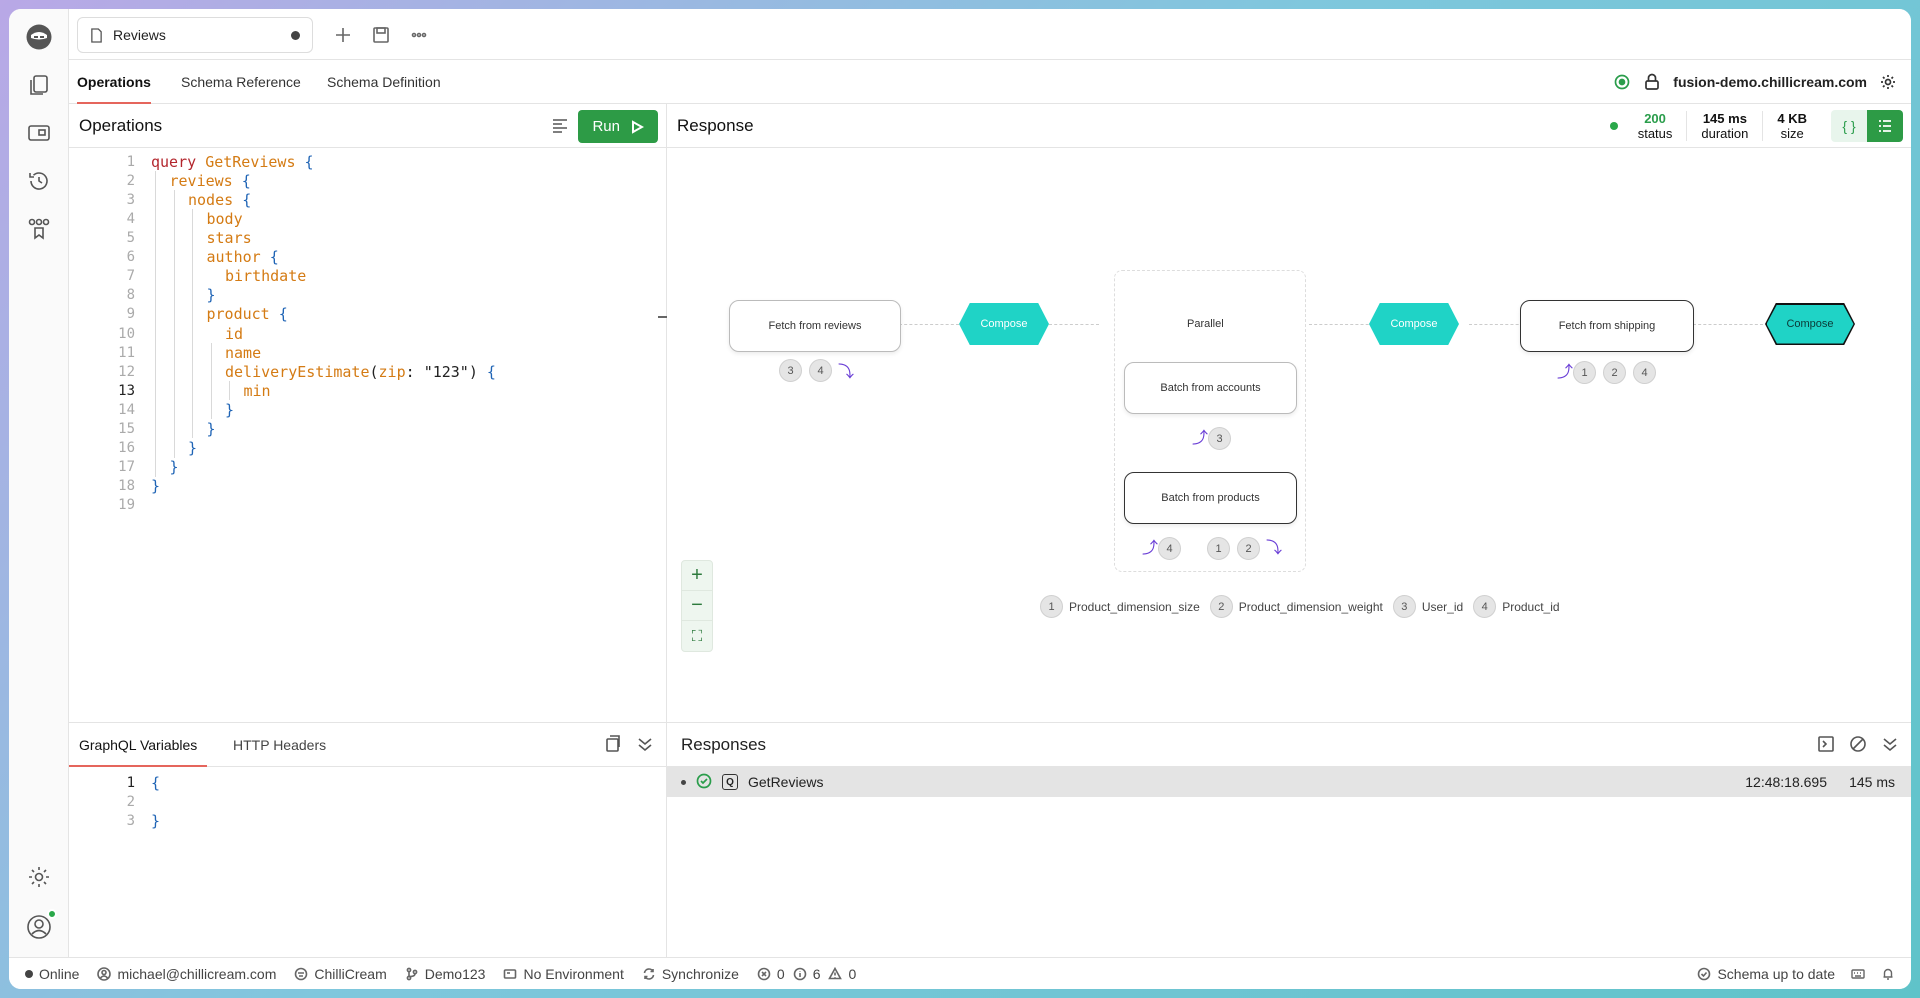  Describe the element at coordinates (697, 636) in the screenshot. I see `fit-view-button: ⛶` at that location.